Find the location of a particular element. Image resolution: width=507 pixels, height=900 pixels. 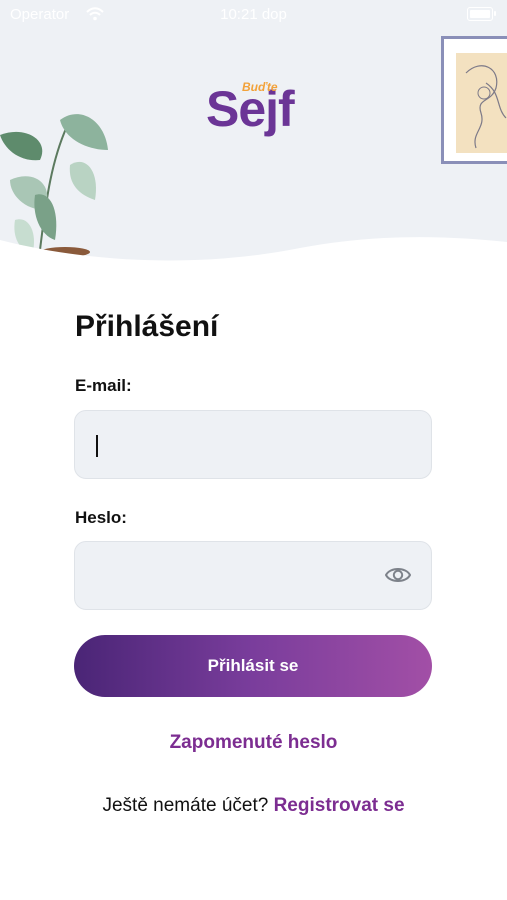

email-field is located at coordinates (253, 444).